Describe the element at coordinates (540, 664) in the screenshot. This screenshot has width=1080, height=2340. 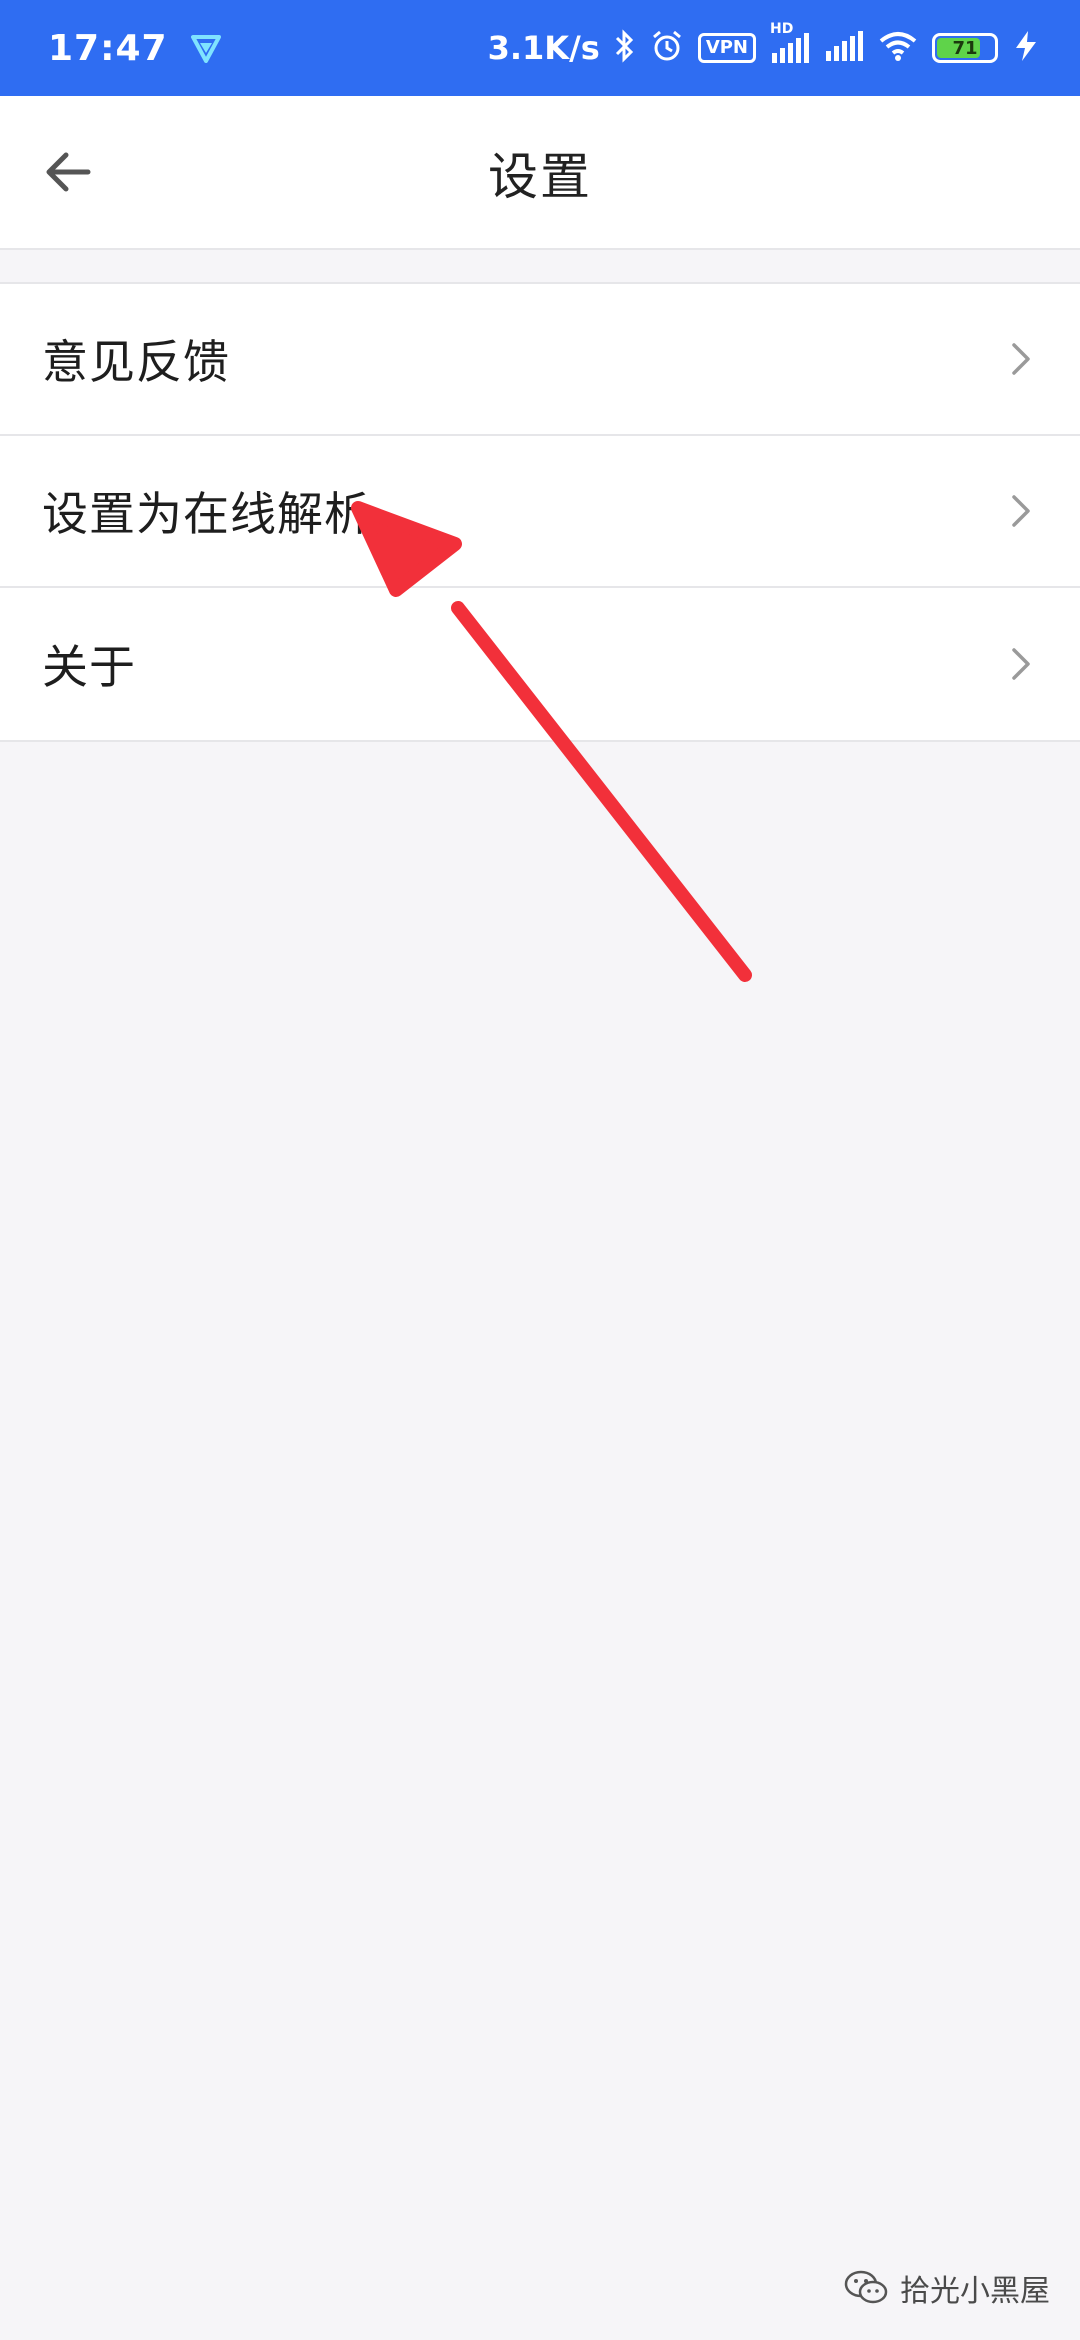
I see `menu-item-about: 关于` at that location.